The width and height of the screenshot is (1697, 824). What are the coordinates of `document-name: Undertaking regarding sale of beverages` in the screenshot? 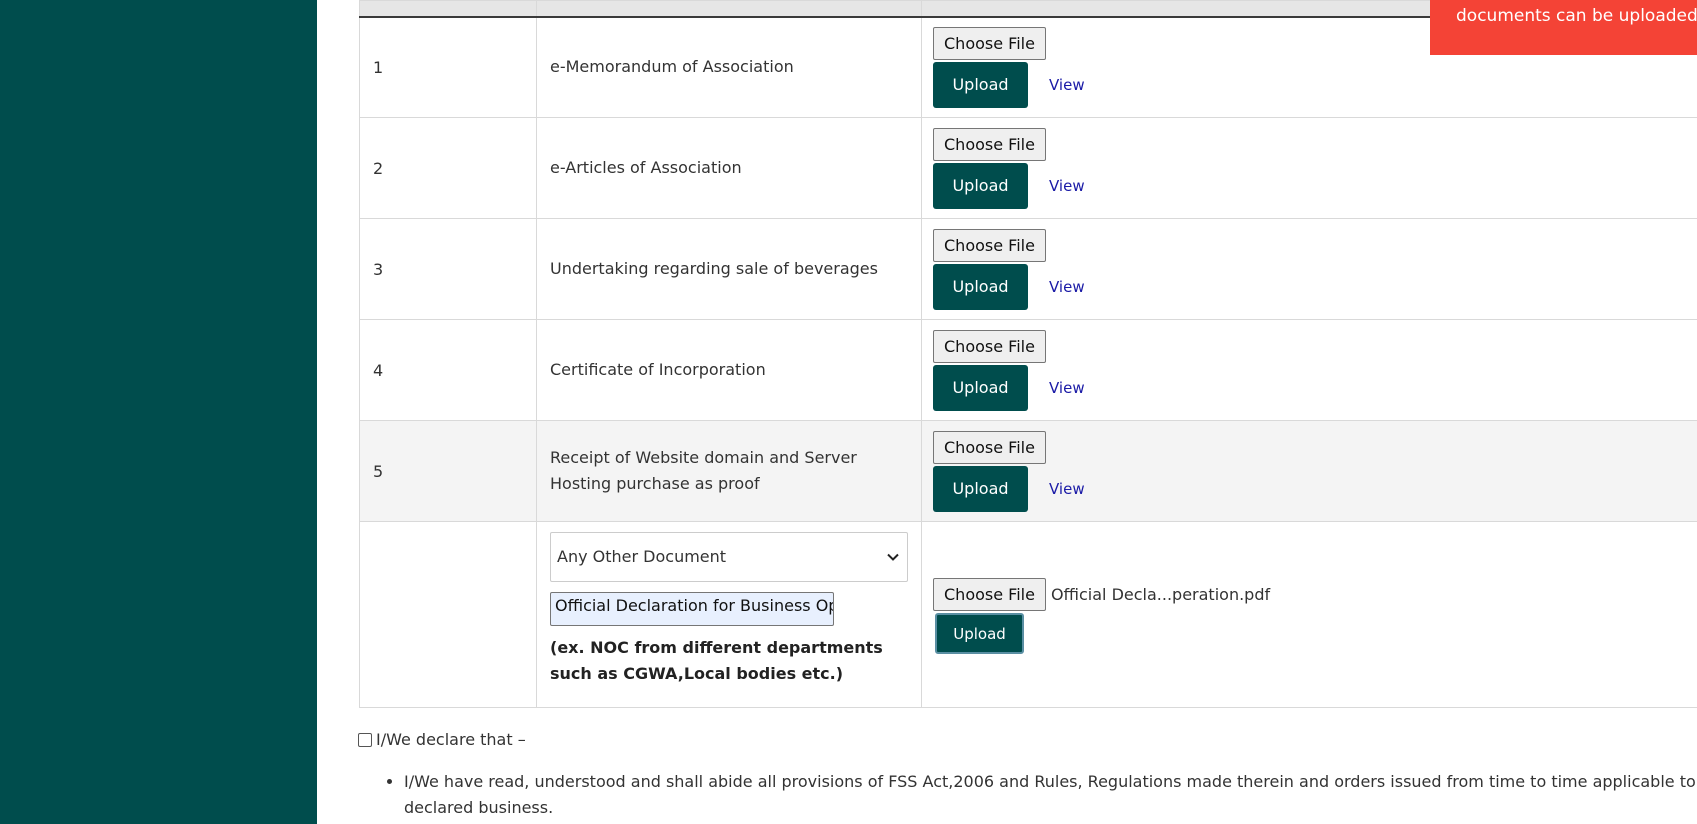 It's located at (729, 269).